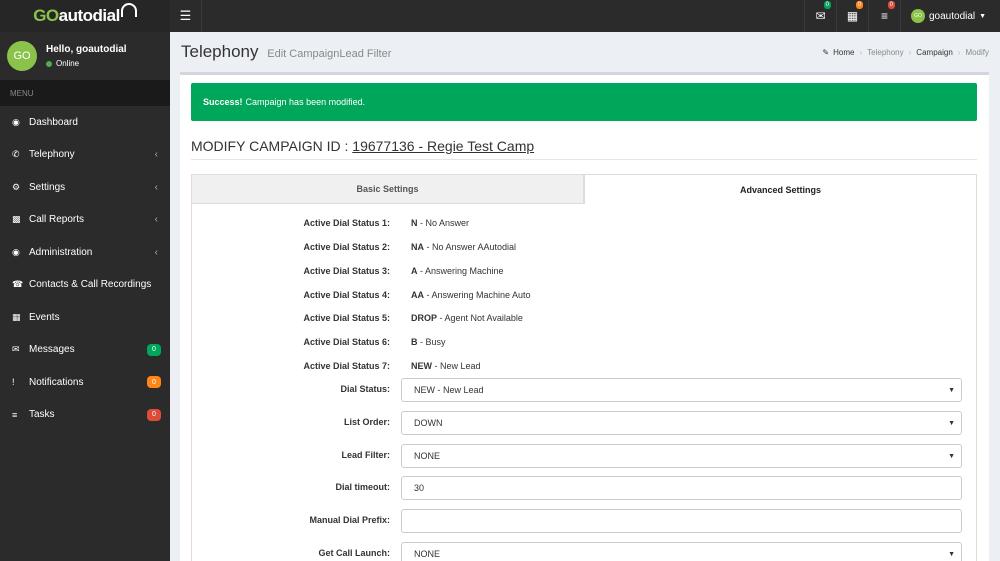 This screenshot has height=561, width=1000. Describe the element at coordinates (154, 414) in the screenshot. I see `tasks-badge: 0` at that location.